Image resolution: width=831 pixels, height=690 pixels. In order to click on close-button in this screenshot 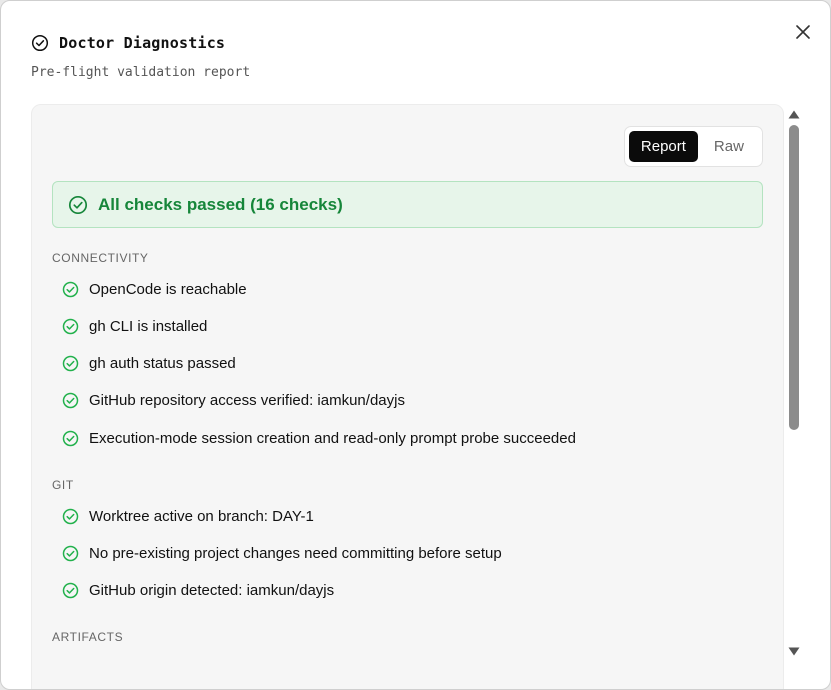, I will do `click(803, 32)`.